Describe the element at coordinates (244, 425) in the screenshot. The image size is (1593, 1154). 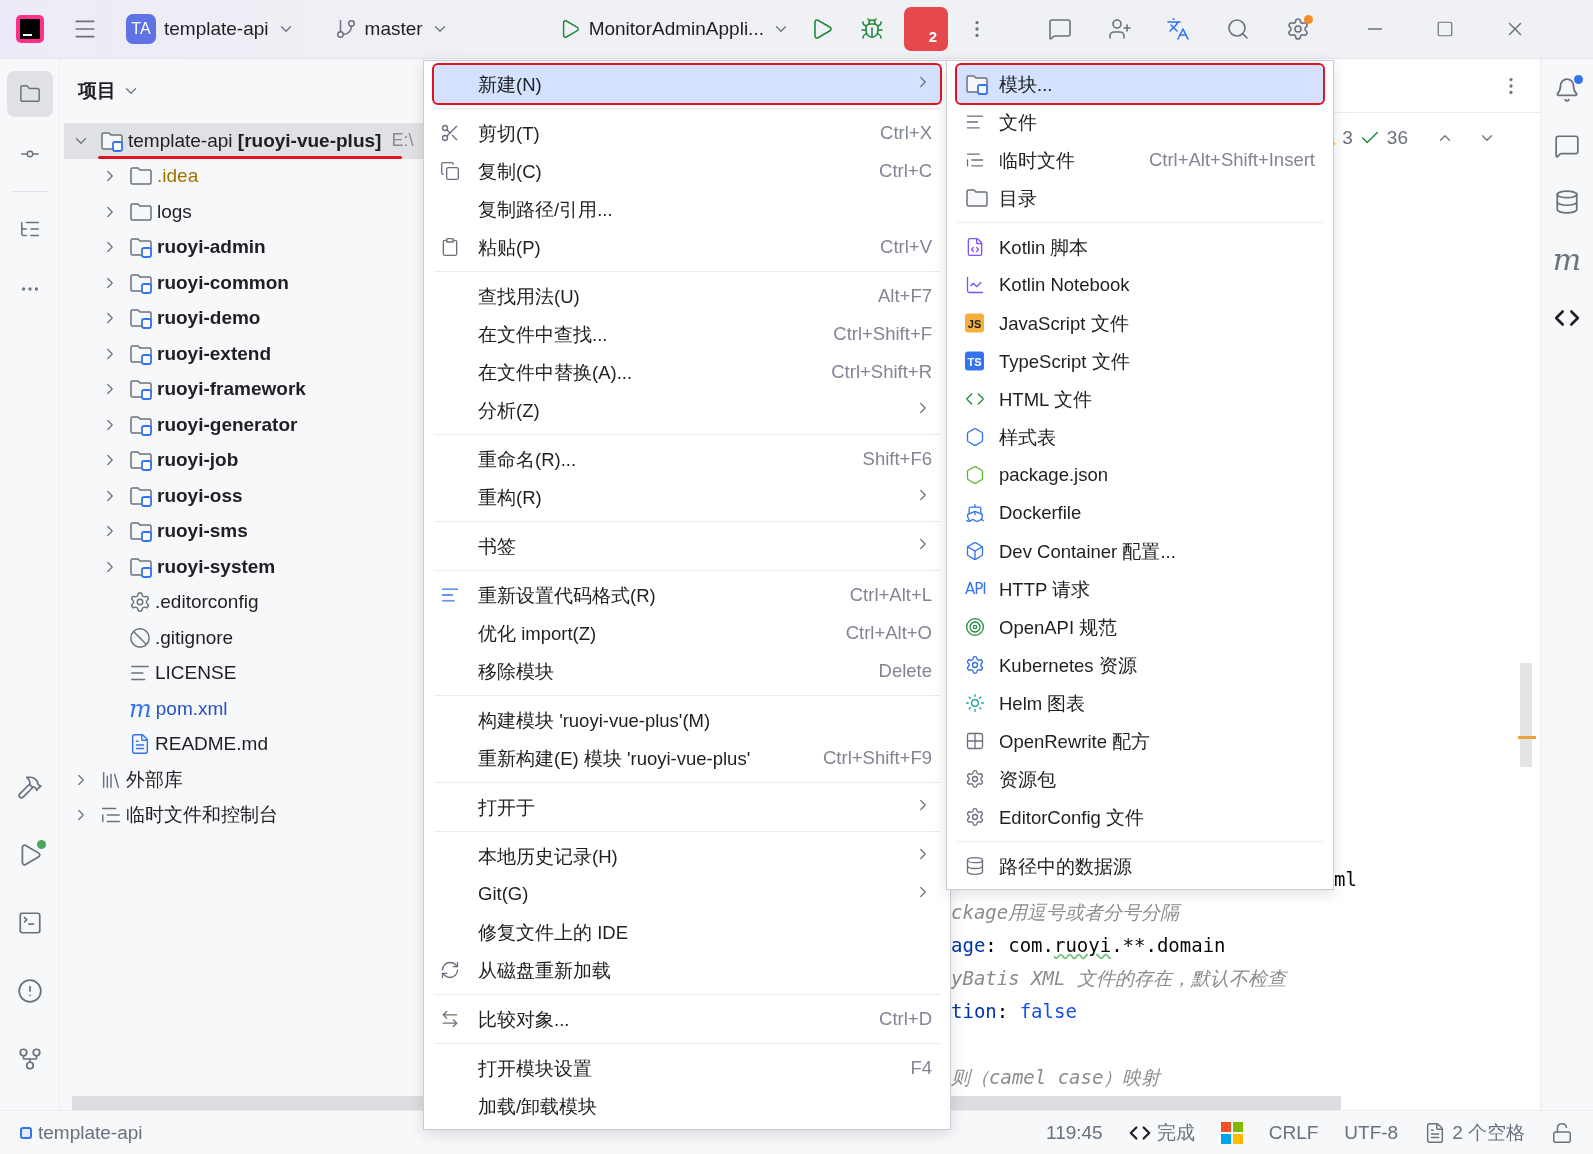
I see `tree-item: ruoyi-generator` at that location.